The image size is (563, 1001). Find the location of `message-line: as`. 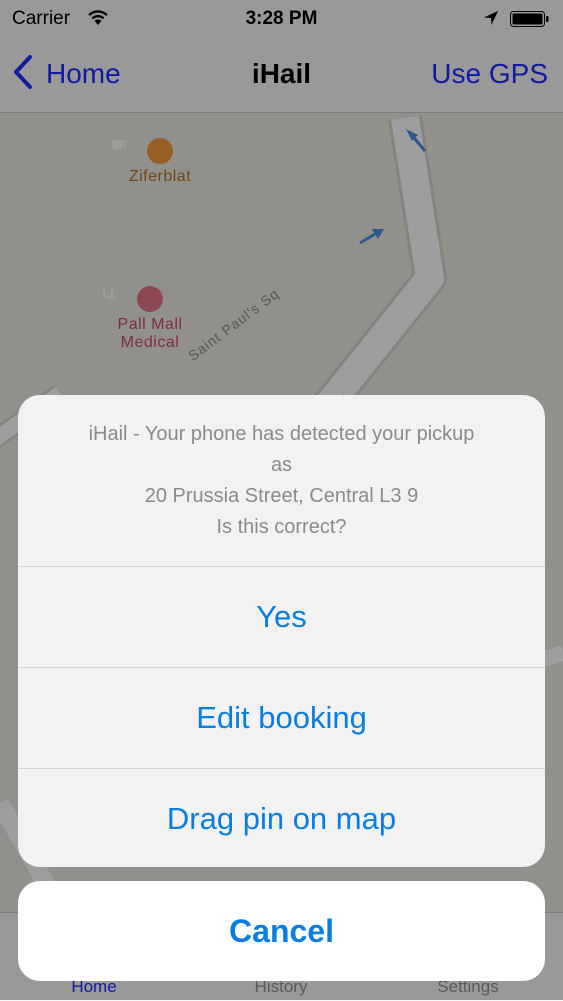

message-line: as is located at coordinates (281, 465).